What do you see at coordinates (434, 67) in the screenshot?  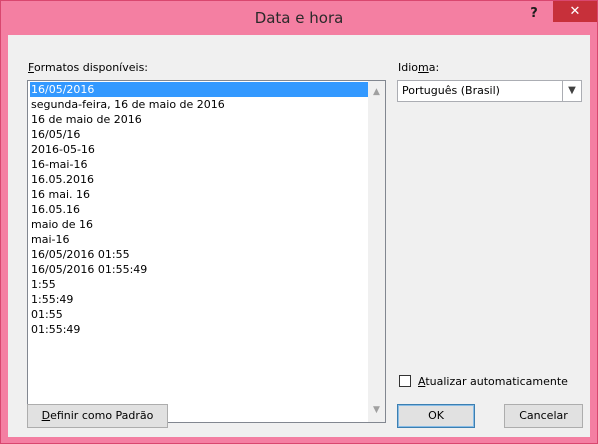 I see `language-label-text-2: a:` at bounding box center [434, 67].